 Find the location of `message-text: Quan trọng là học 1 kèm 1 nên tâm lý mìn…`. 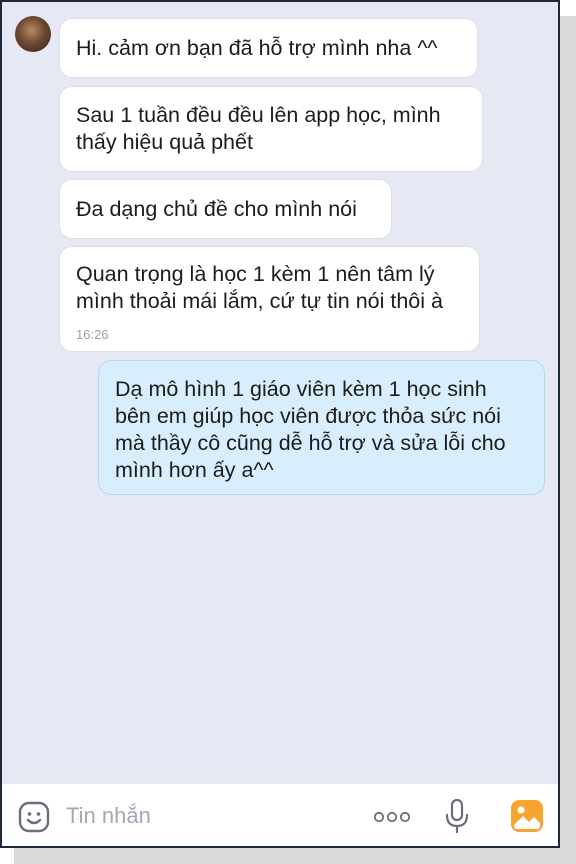

message-text: Quan trọng là học 1 kèm 1 nên tâm lý mìn… is located at coordinates (259, 287).